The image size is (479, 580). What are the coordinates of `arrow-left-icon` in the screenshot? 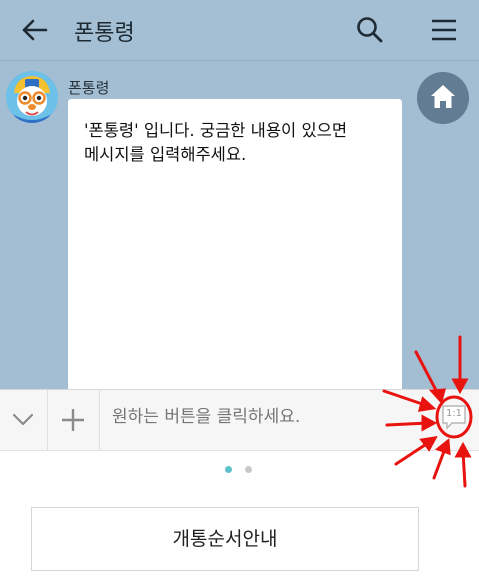 It's located at (35, 30).